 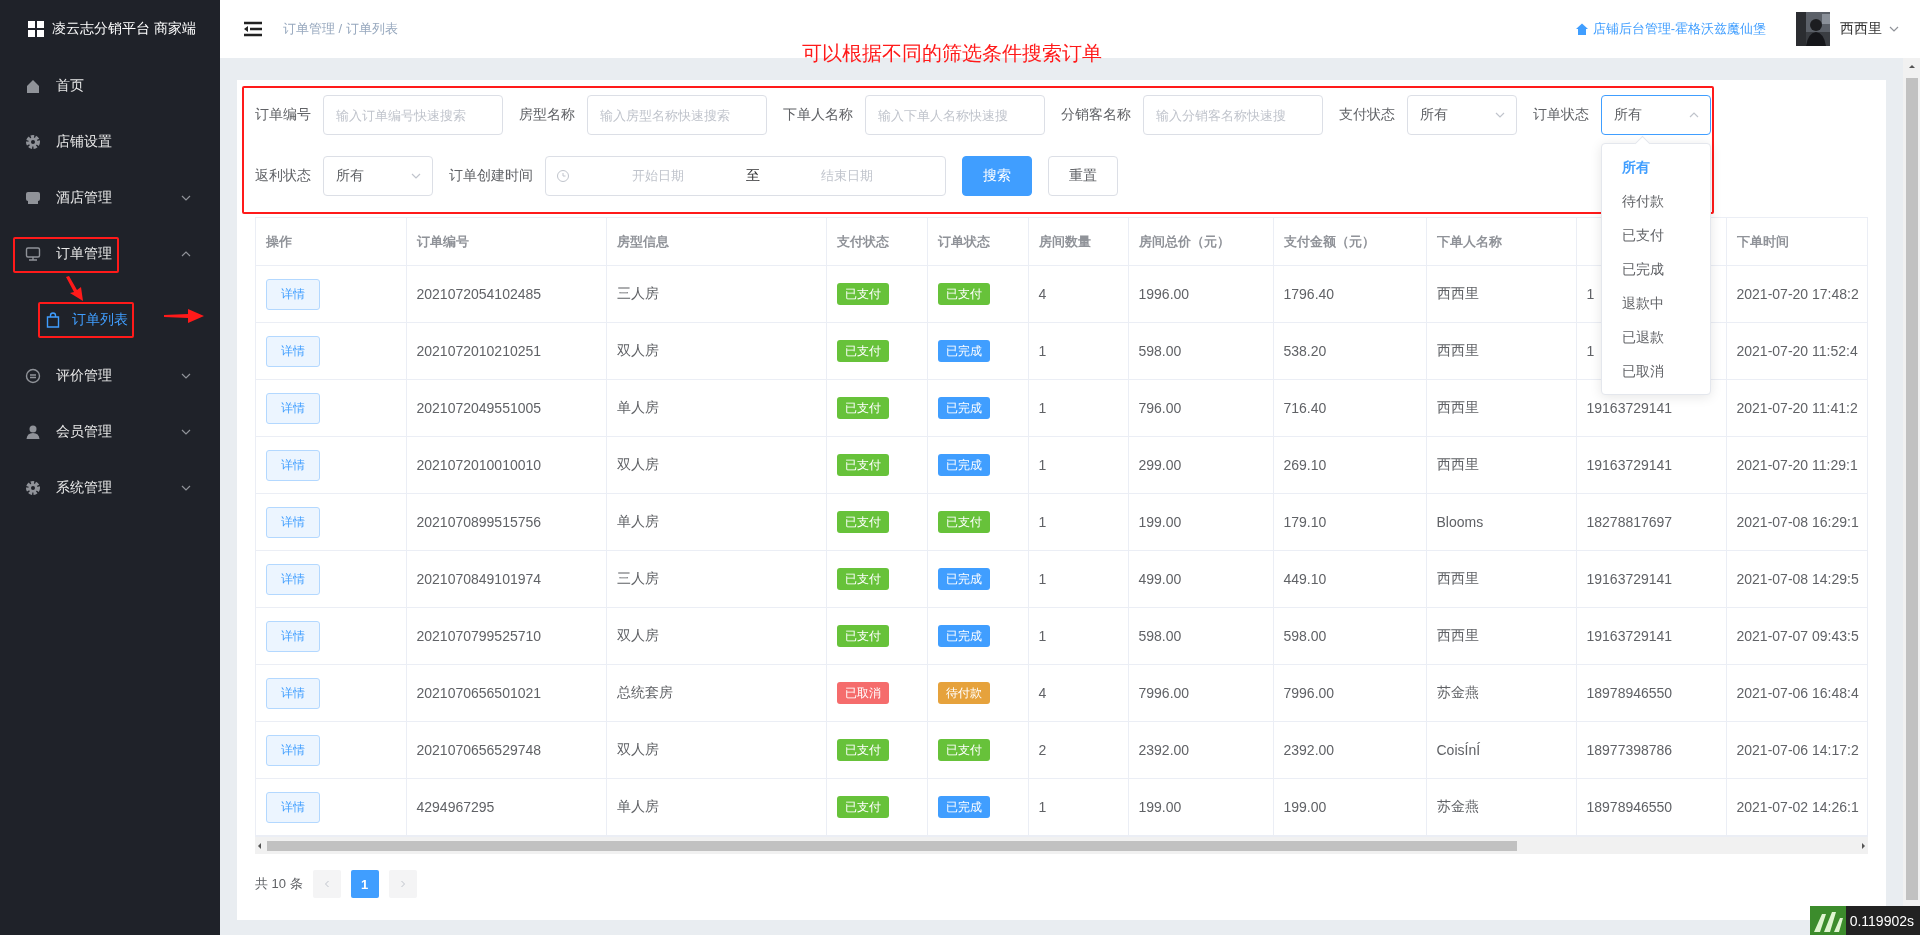 I want to click on table-cell: 三人房, so click(x=637, y=579).